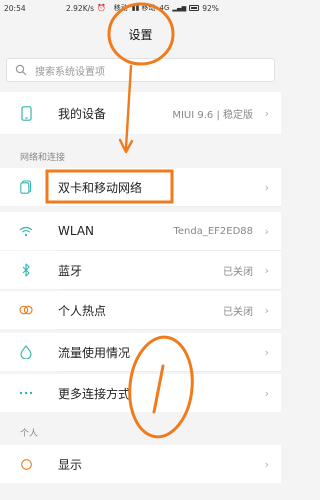 The width and height of the screenshot is (320, 500). I want to click on my-device-label: 我的设备, so click(82, 113).